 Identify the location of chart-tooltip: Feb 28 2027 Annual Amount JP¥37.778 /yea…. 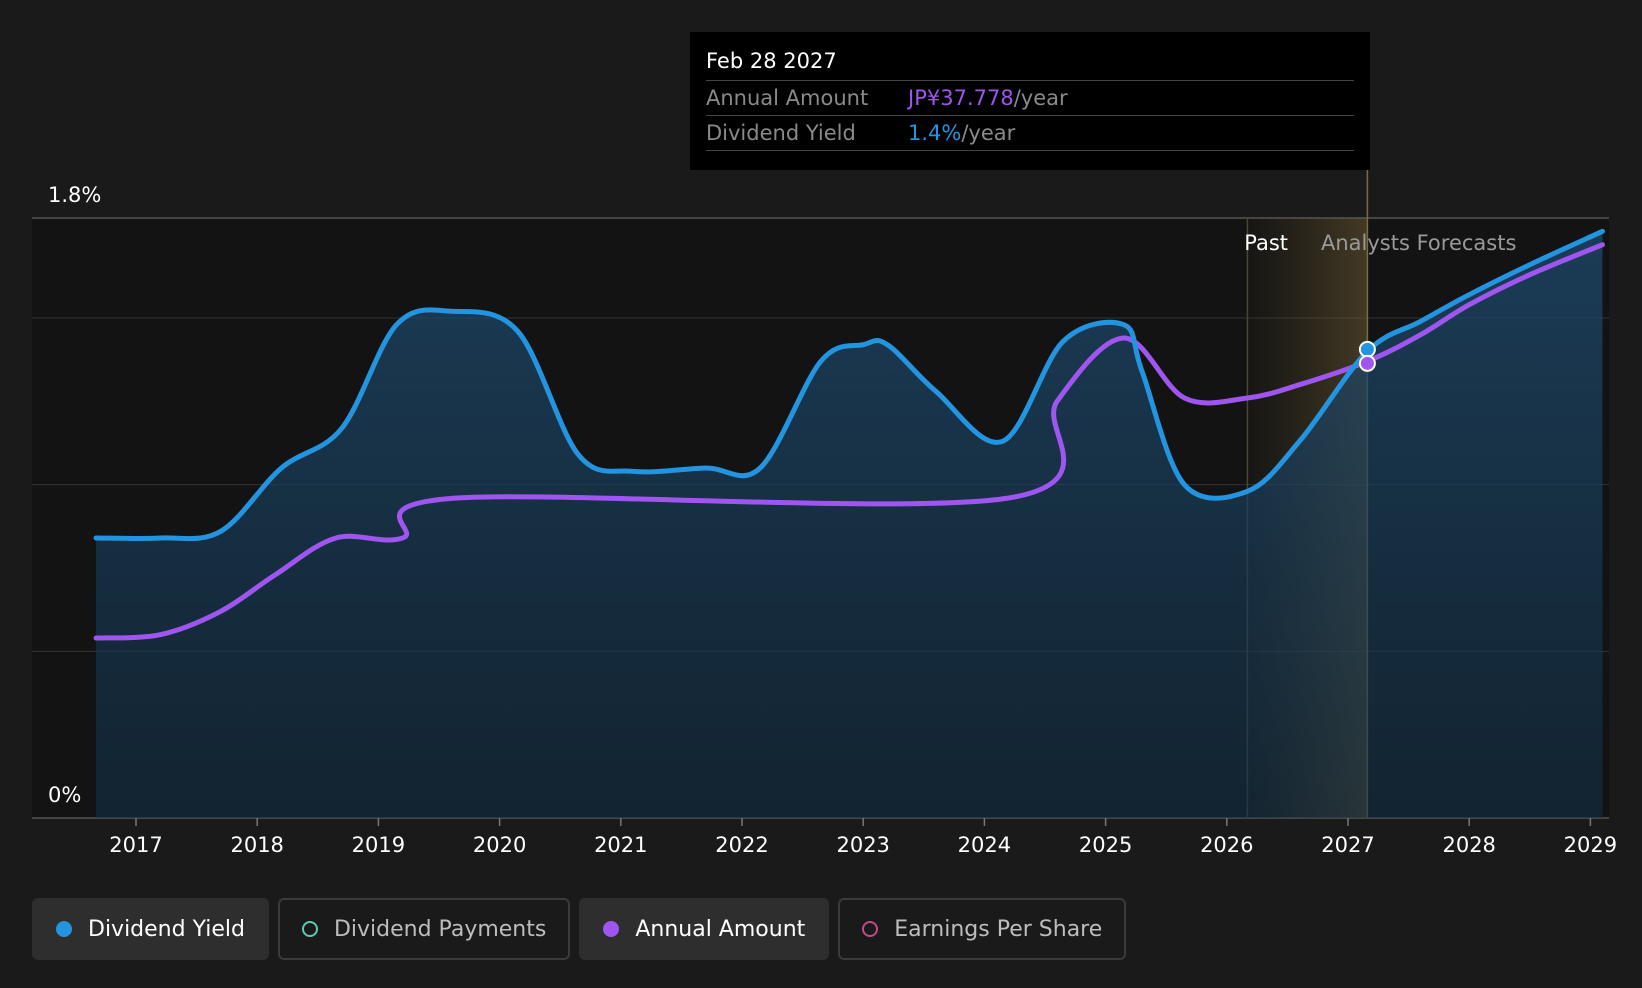
(1030, 101).